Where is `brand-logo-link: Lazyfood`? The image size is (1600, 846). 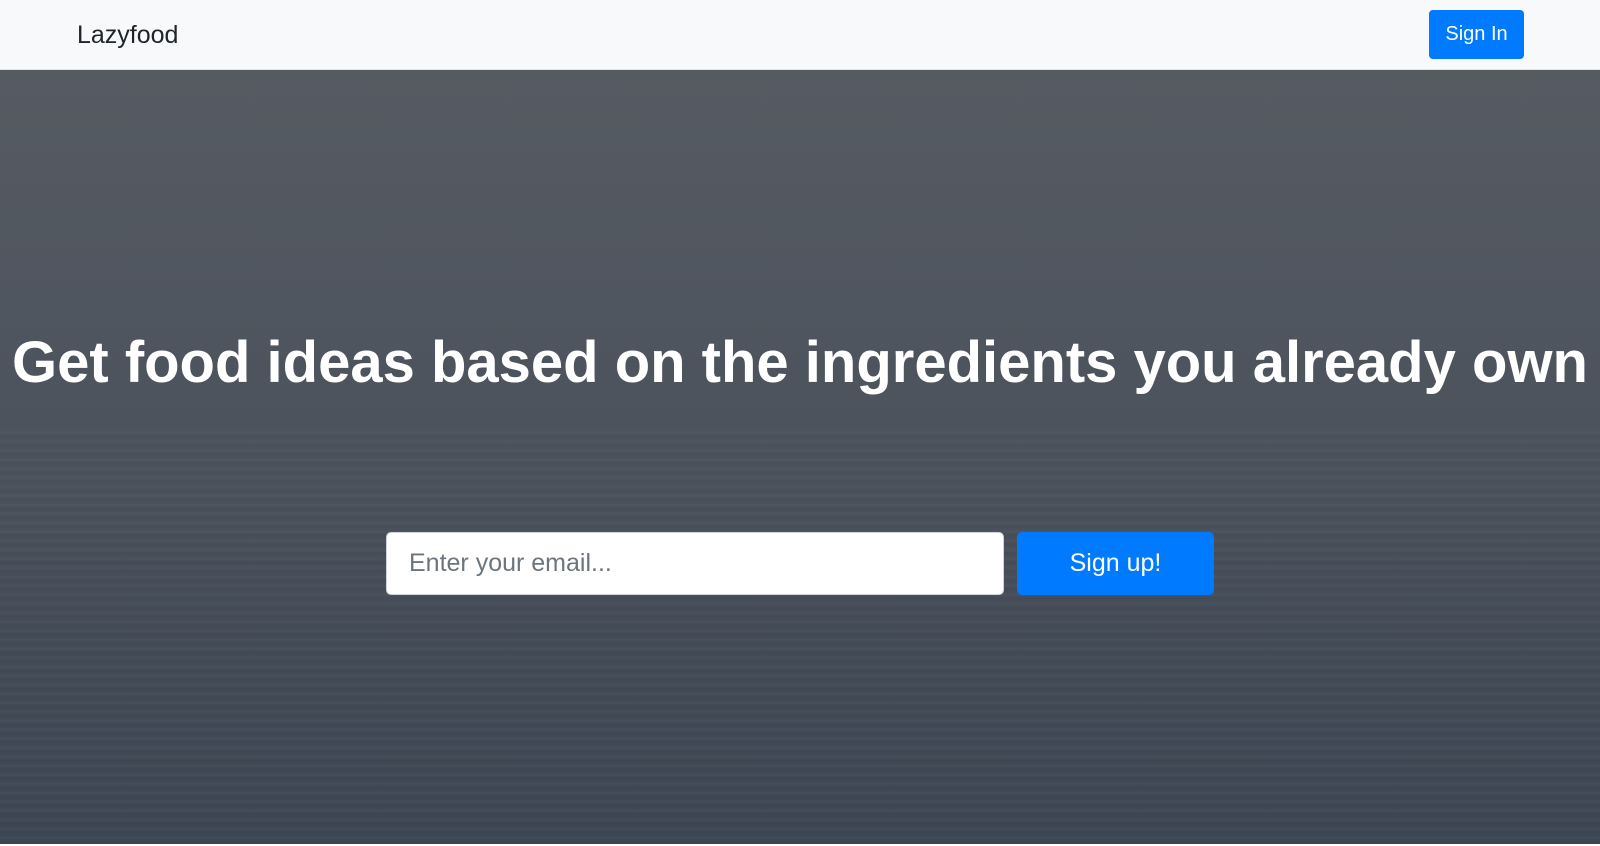 brand-logo-link: Lazyfood is located at coordinates (127, 35).